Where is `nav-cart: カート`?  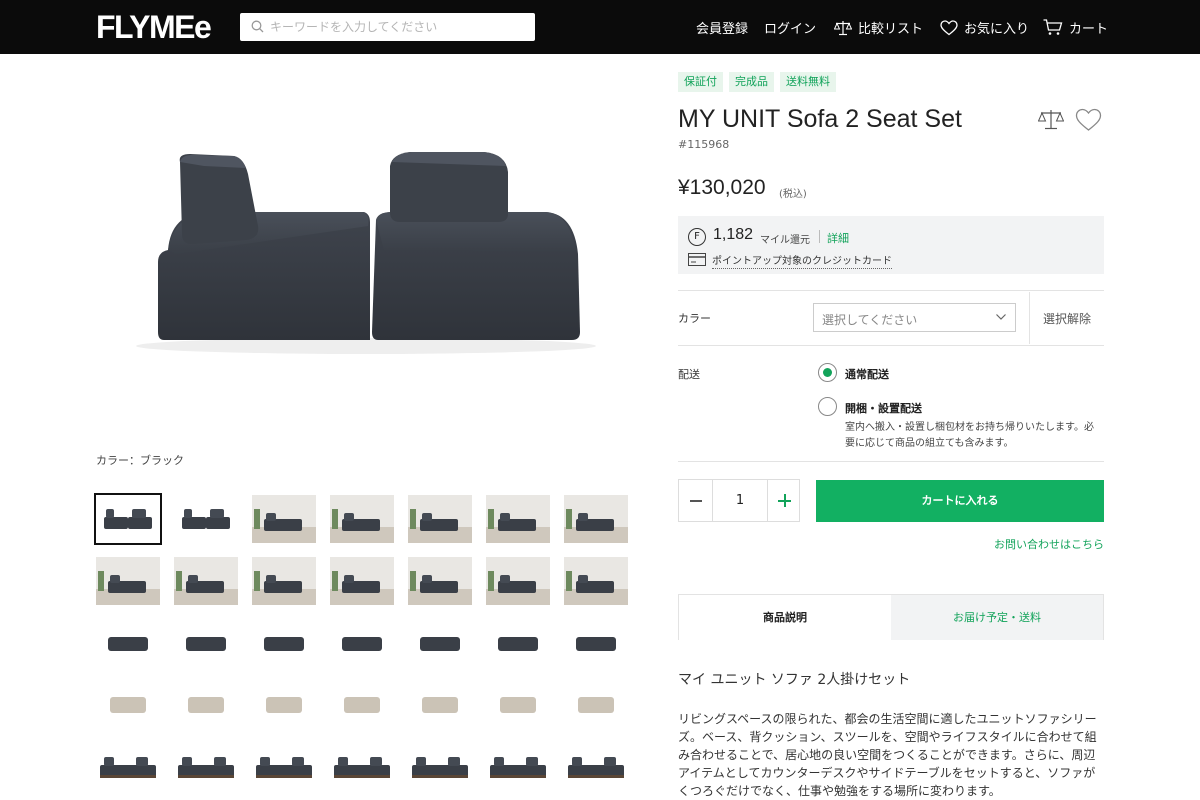
nav-cart: カート is located at coordinates (1075, 27).